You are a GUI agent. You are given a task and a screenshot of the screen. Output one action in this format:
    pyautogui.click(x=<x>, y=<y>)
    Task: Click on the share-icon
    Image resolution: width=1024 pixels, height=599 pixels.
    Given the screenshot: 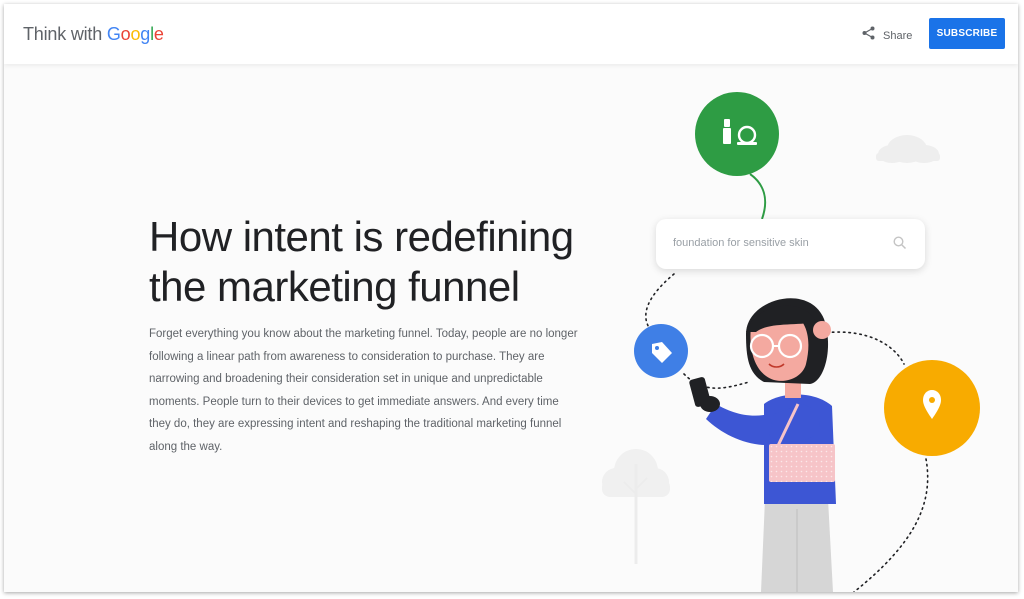 What is the action you would take?
    pyautogui.click(x=868, y=35)
    